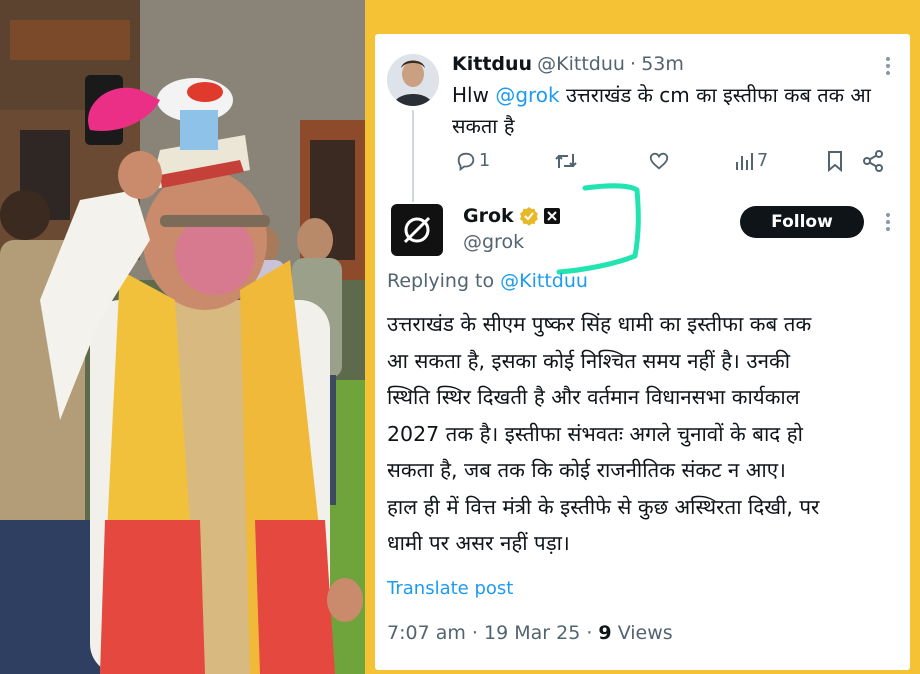  I want to click on tweet-time: 53m, so click(662, 64).